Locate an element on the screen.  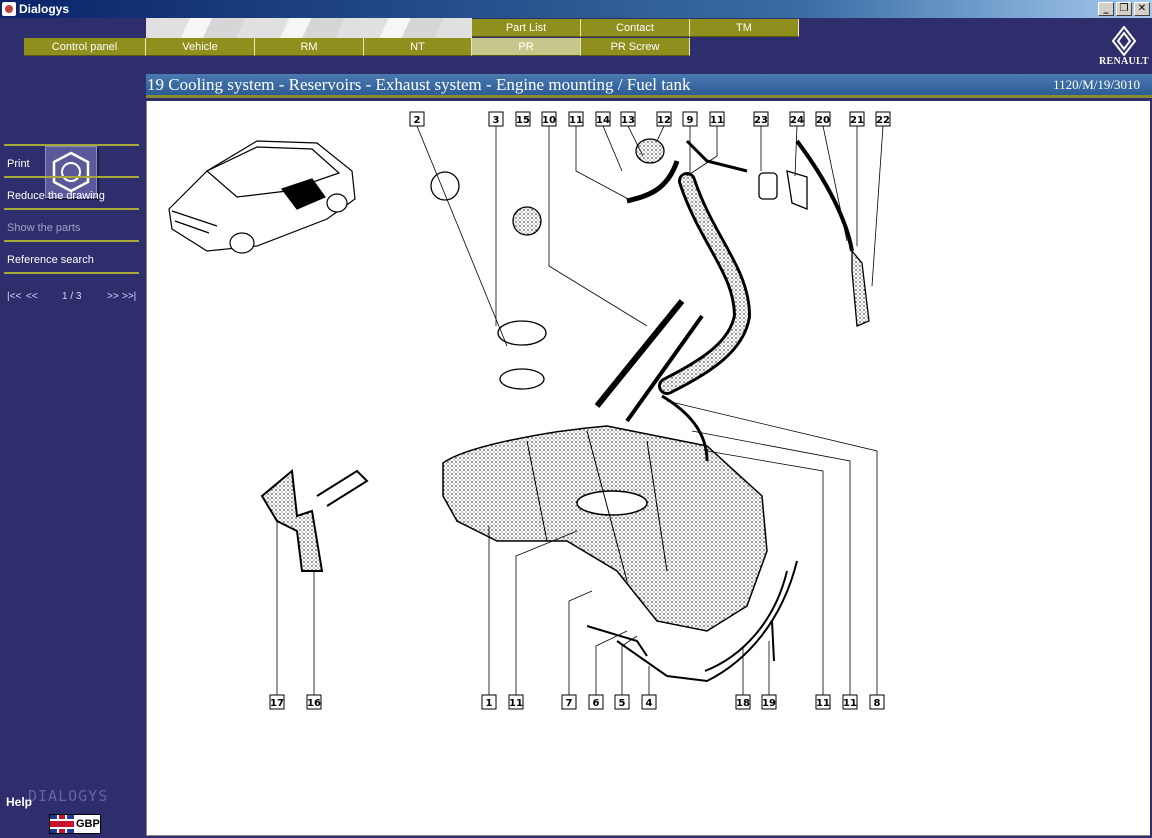
callout-bottom-7: 4 is located at coordinates (649, 702).